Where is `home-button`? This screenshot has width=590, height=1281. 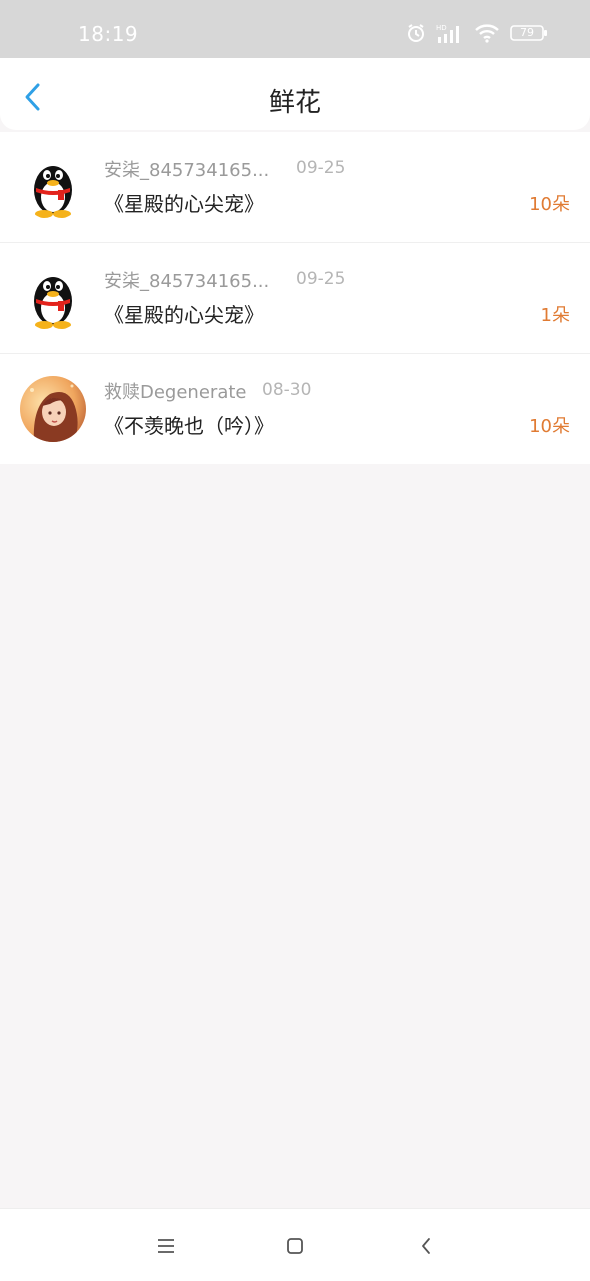 home-button is located at coordinates (295, 1246).